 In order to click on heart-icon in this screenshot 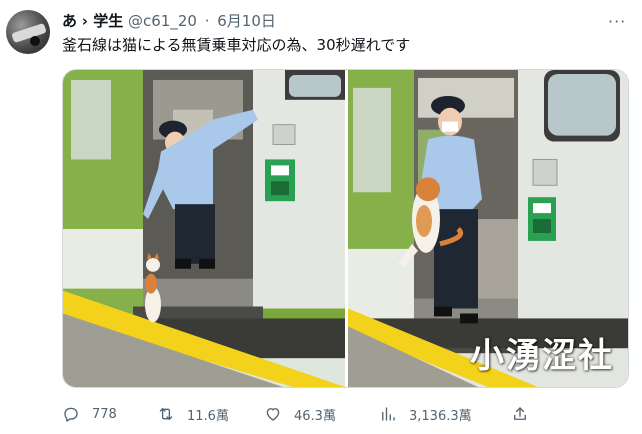, I will do `click(273, 414)`.